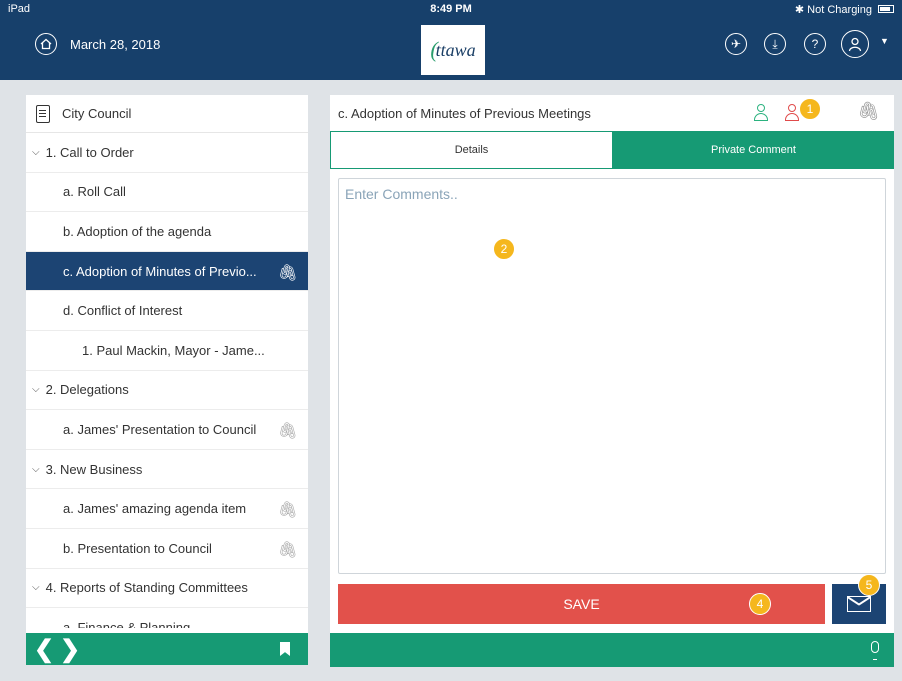  Describe the element at coordinates (146, 588) in the screenshot. I see `agenda-item-label: 4. Reports of Standing Committees` at that location.